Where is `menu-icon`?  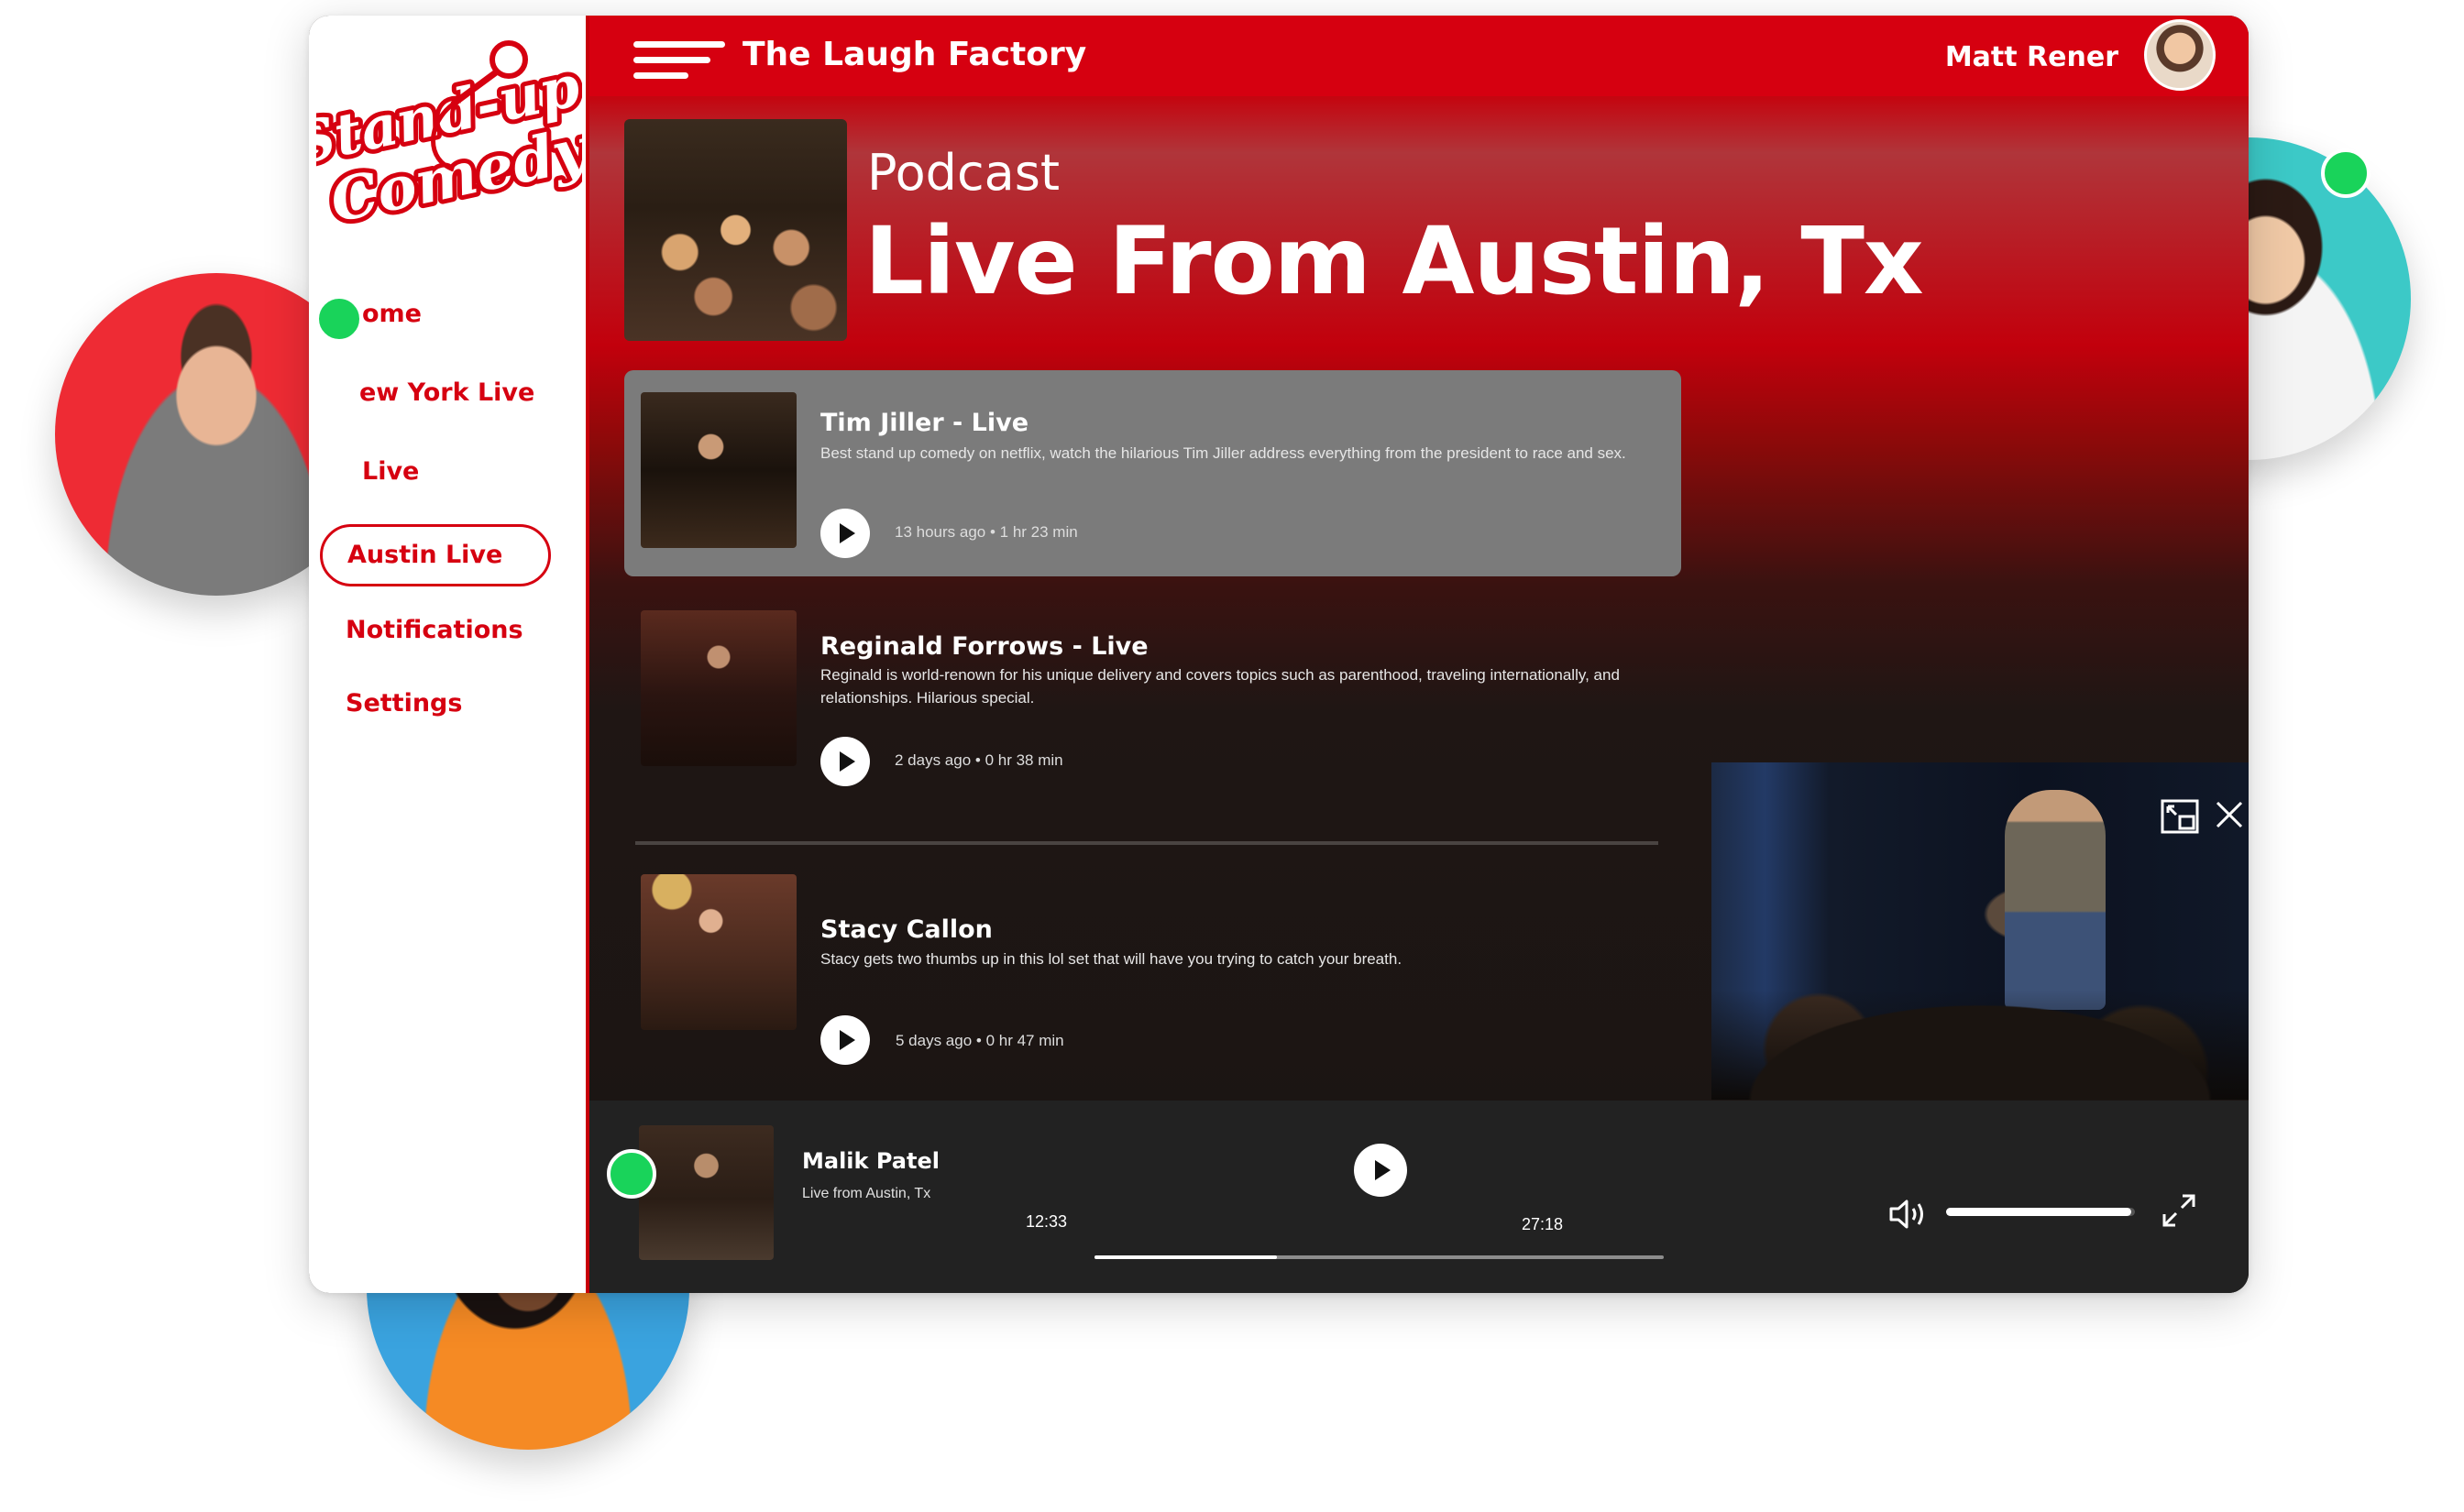
menu-icon is located at coordinates (679, 61).